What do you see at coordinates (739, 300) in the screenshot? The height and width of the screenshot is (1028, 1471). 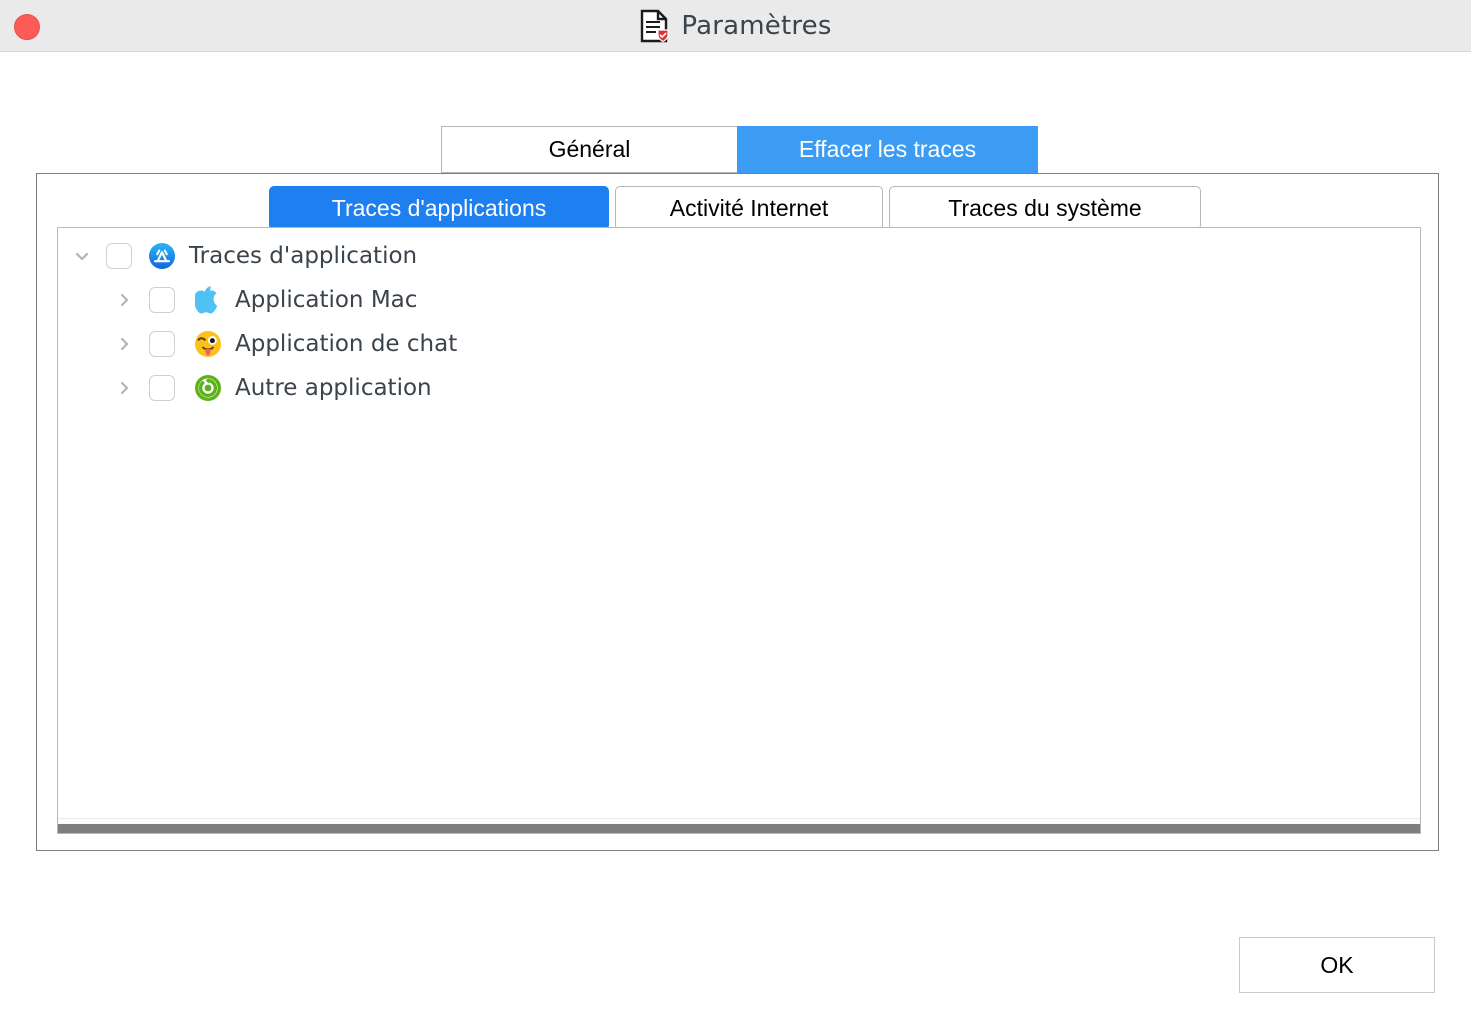 I see `tree-row: Application Mac` at bounding box center [739, 300].